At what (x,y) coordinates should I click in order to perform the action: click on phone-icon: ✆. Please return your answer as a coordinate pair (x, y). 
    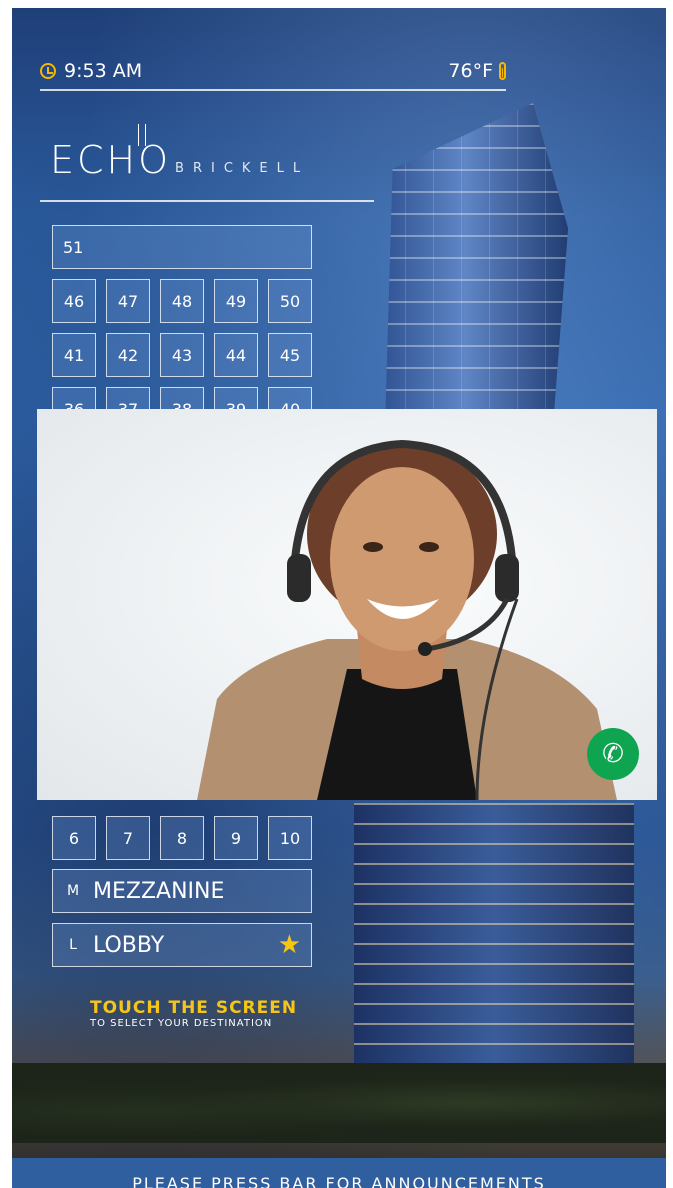
    Looking at the image, I should click on (613, 754).